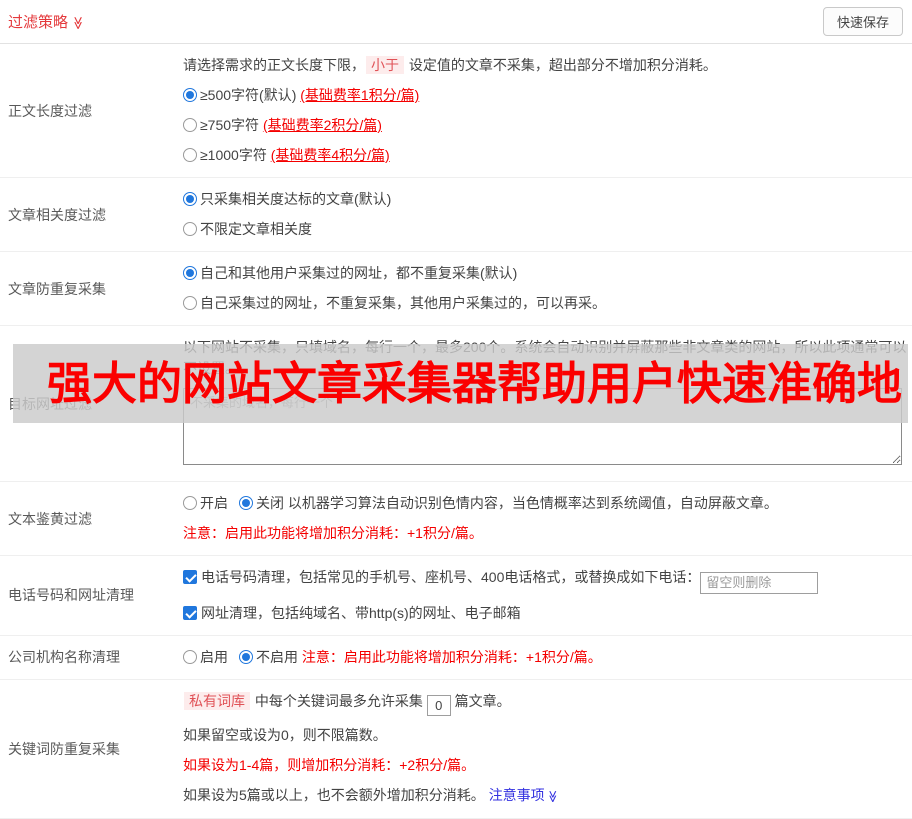 The image size is (912, 819). I want to click on text: 不限定文章相关度, so click(256, 229).